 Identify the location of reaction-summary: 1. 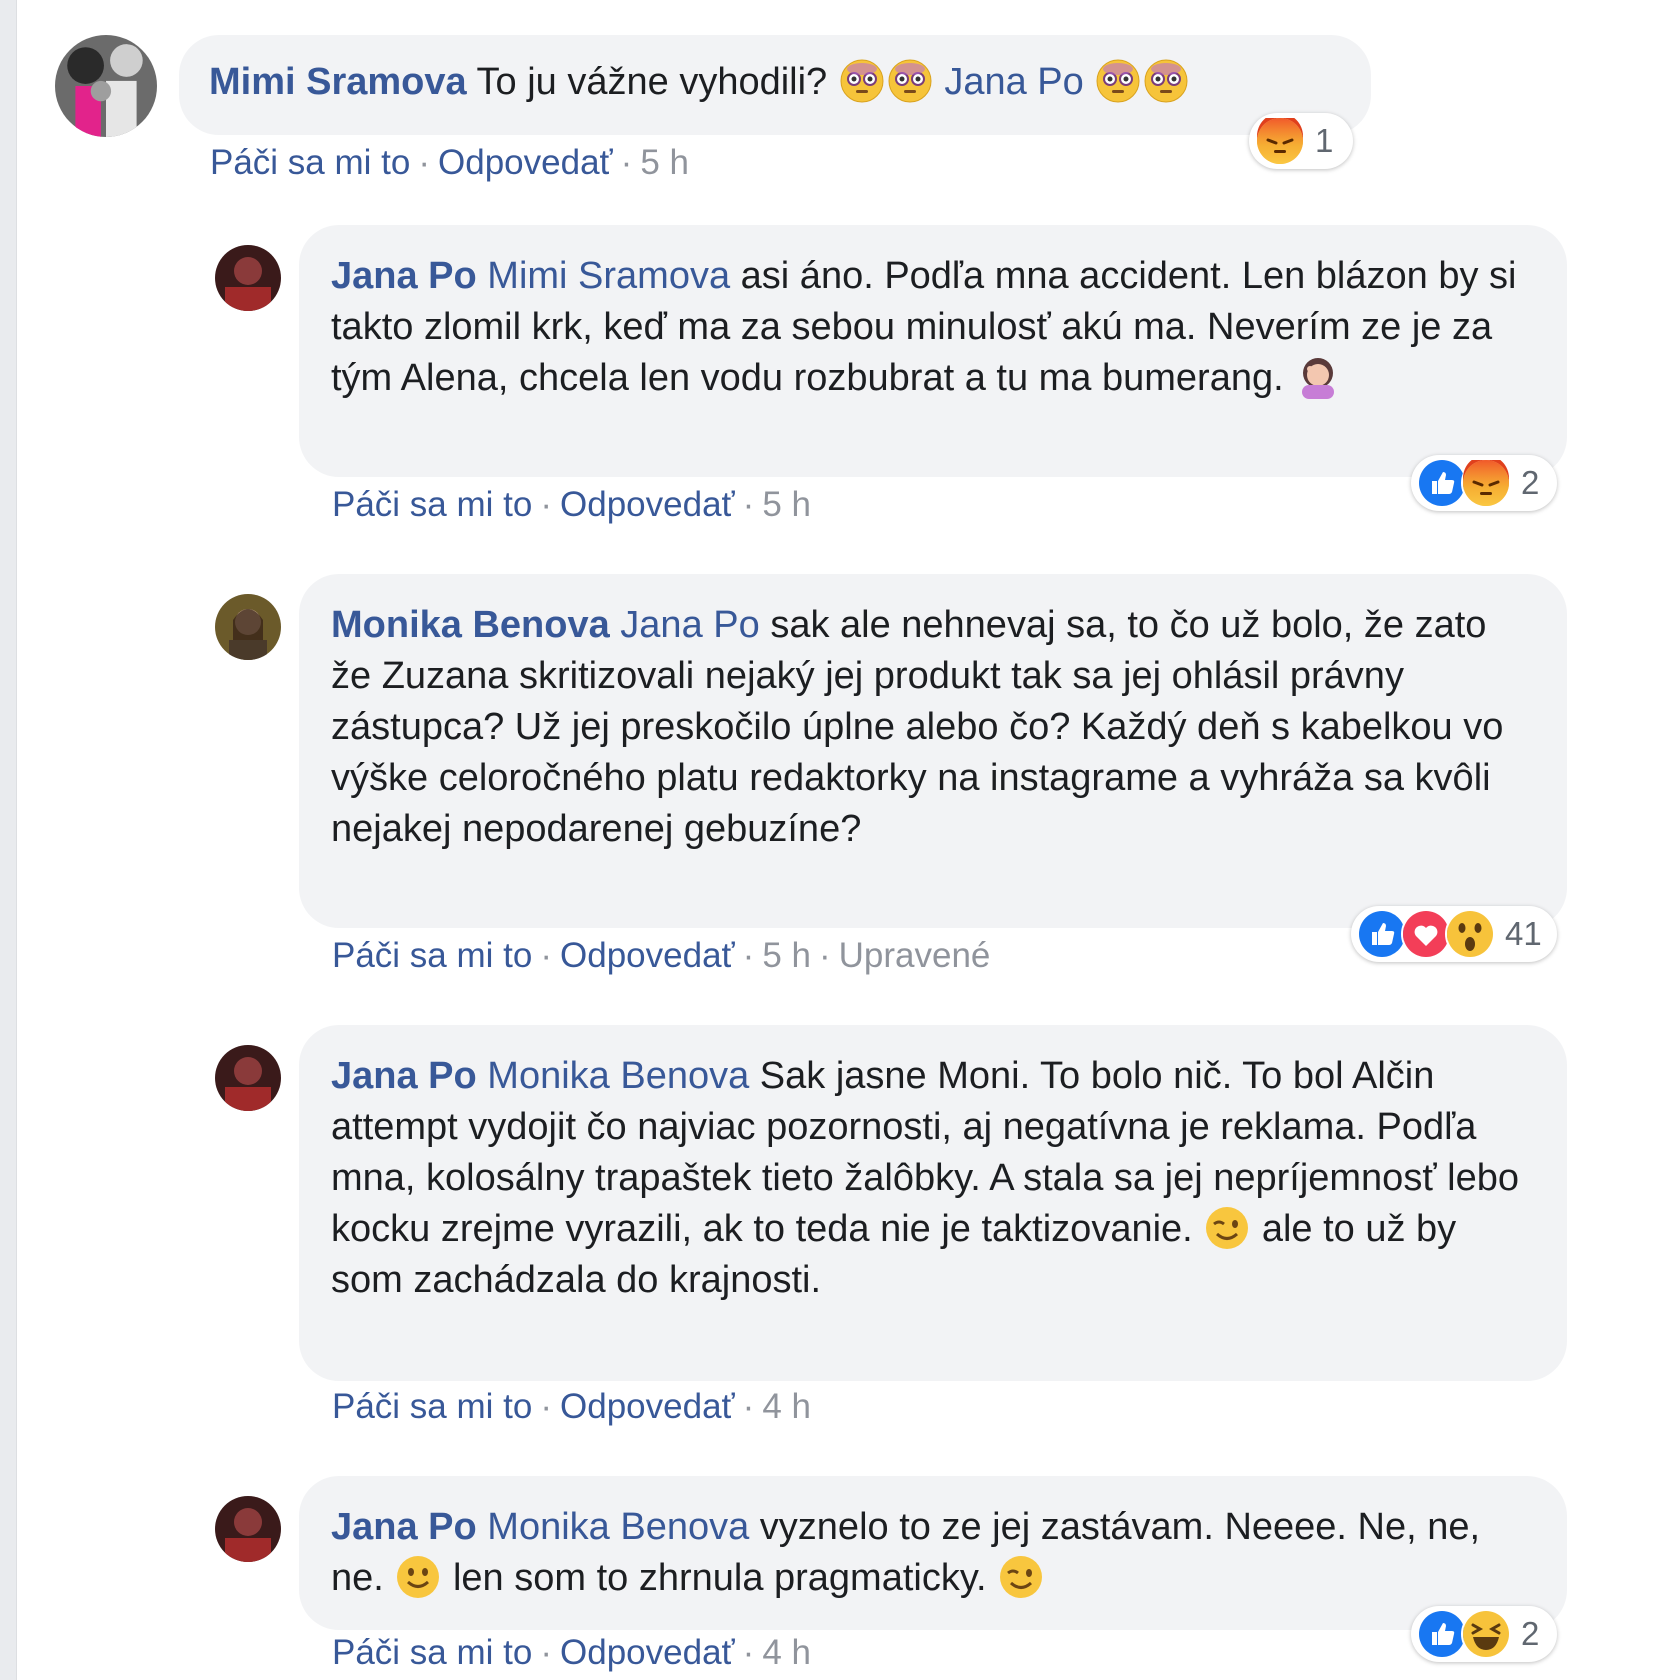
(1301, 141).